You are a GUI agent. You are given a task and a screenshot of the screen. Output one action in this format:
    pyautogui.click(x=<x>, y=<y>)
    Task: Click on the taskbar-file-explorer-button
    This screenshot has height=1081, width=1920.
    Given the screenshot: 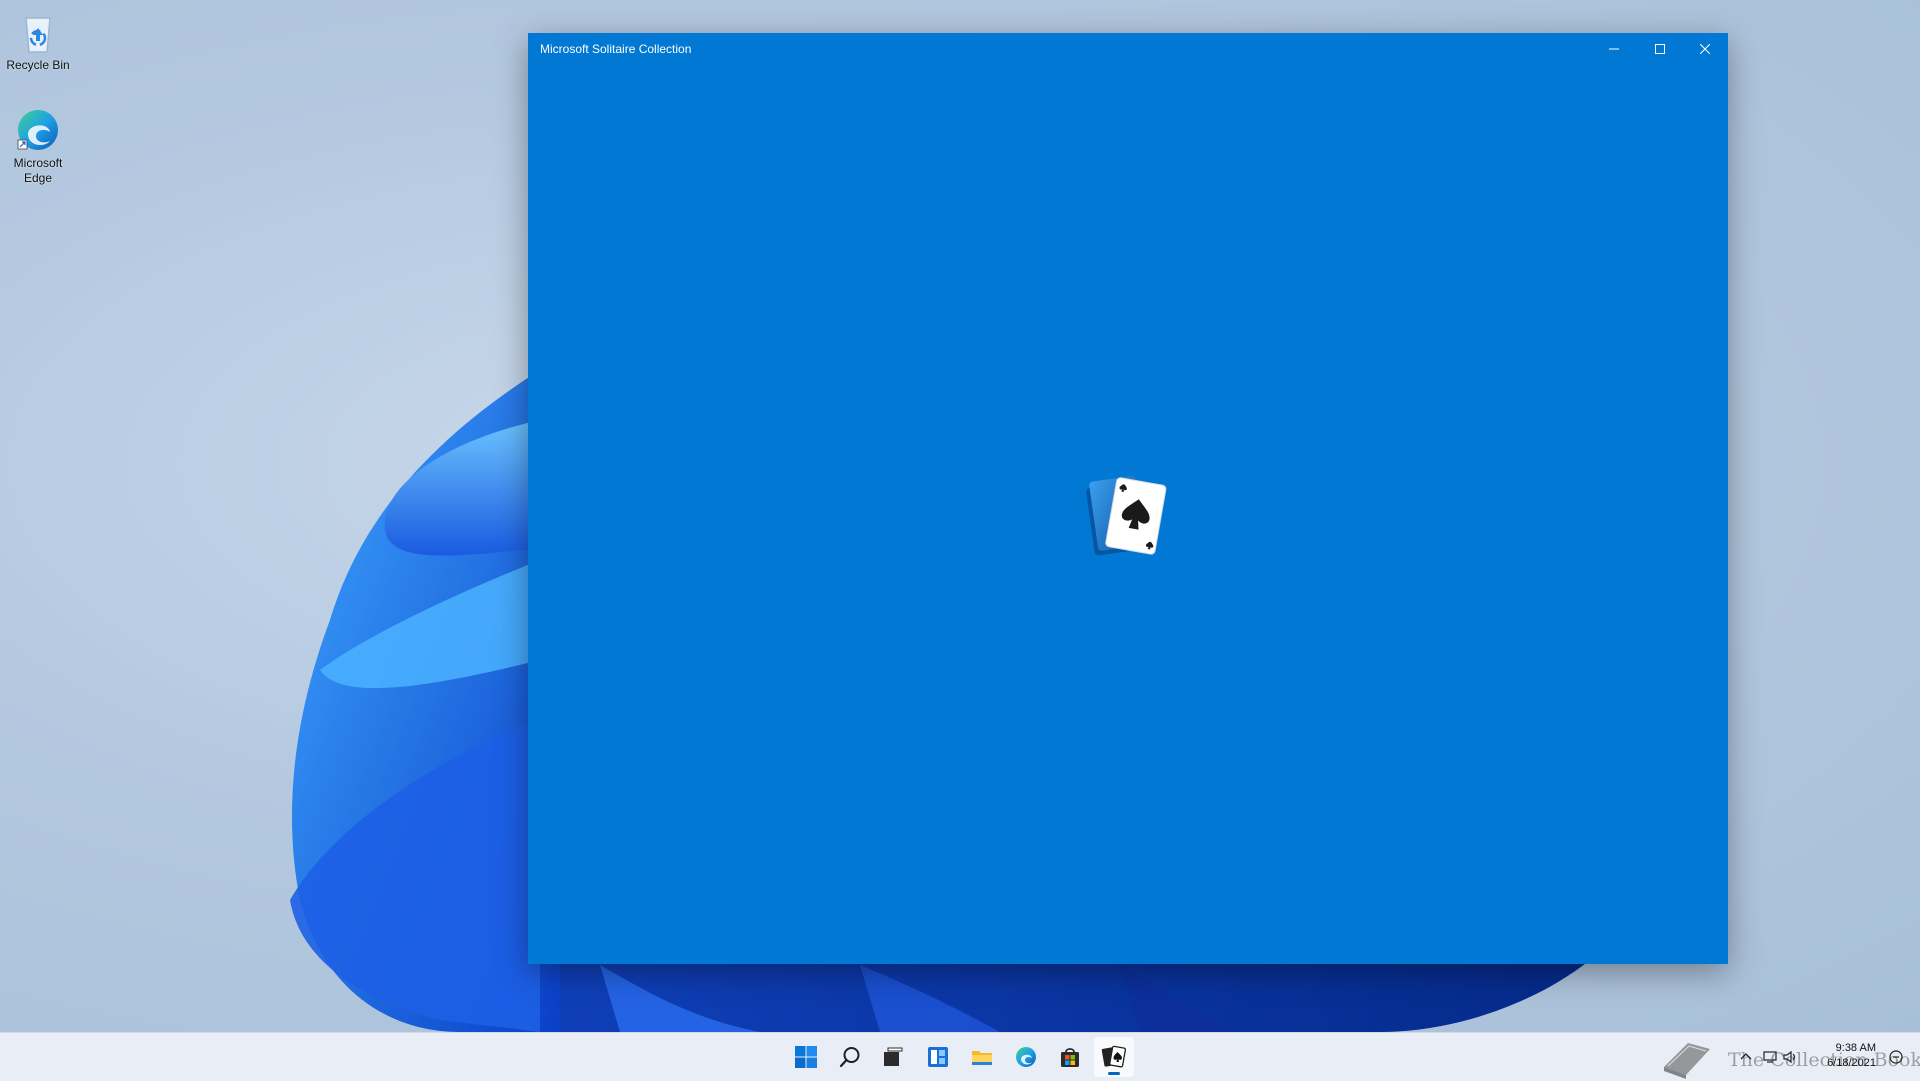 What is the action you would take?
    pyautogui.click(x=982, y=1057)
    